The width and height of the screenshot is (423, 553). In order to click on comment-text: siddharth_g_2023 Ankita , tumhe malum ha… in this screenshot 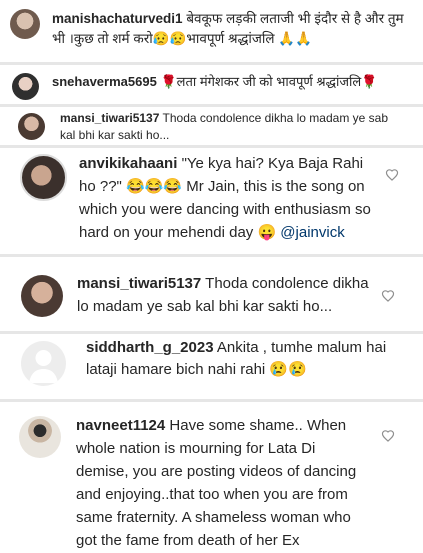, I will do `click(246, 359)`.